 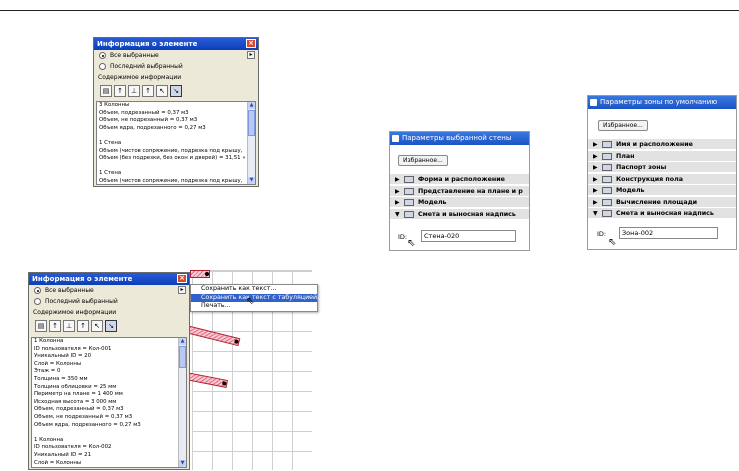 I want to click on settings-section-row: ▶ Имя и расположение, so click(x=662, y=144).